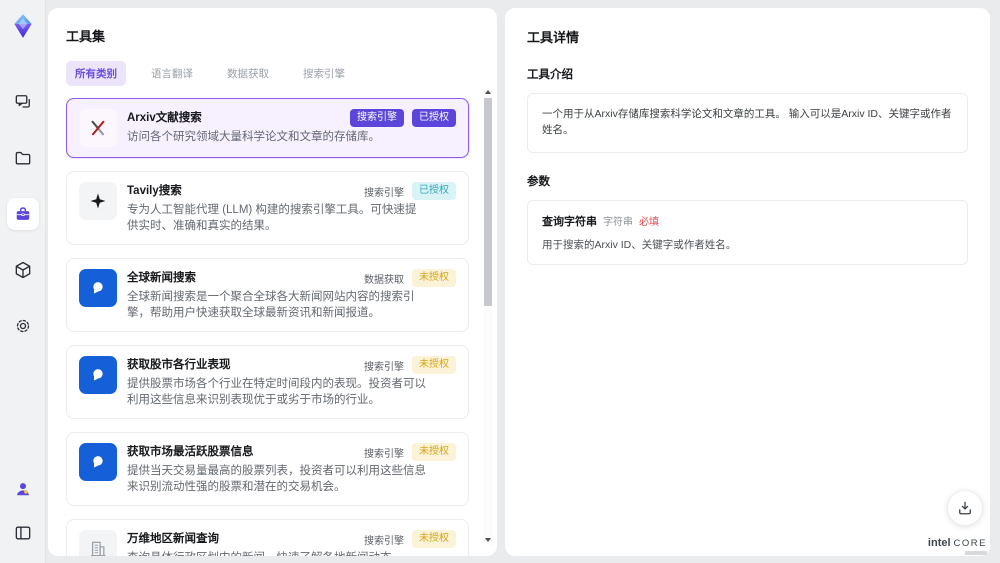  I want to click on gear-icon, so click(22, 326).